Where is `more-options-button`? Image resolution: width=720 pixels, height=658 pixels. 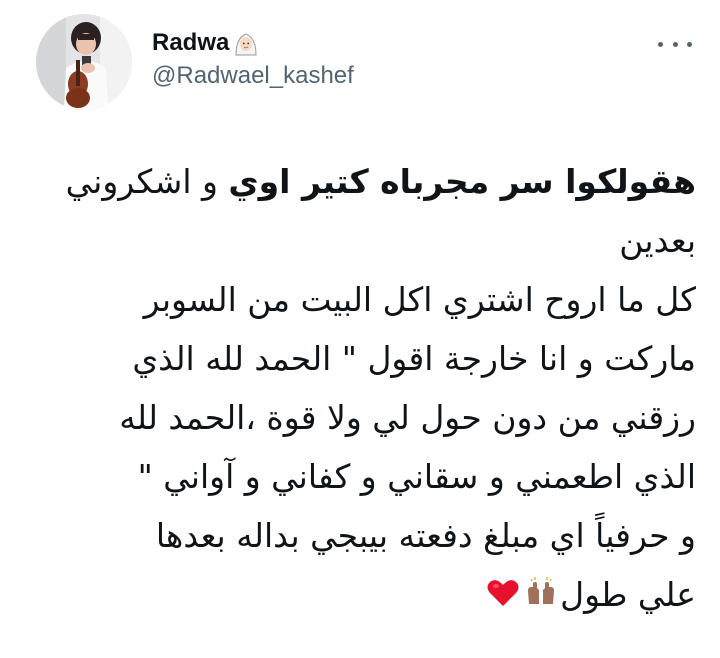 more-options-button is located at coordinates (675, 44).